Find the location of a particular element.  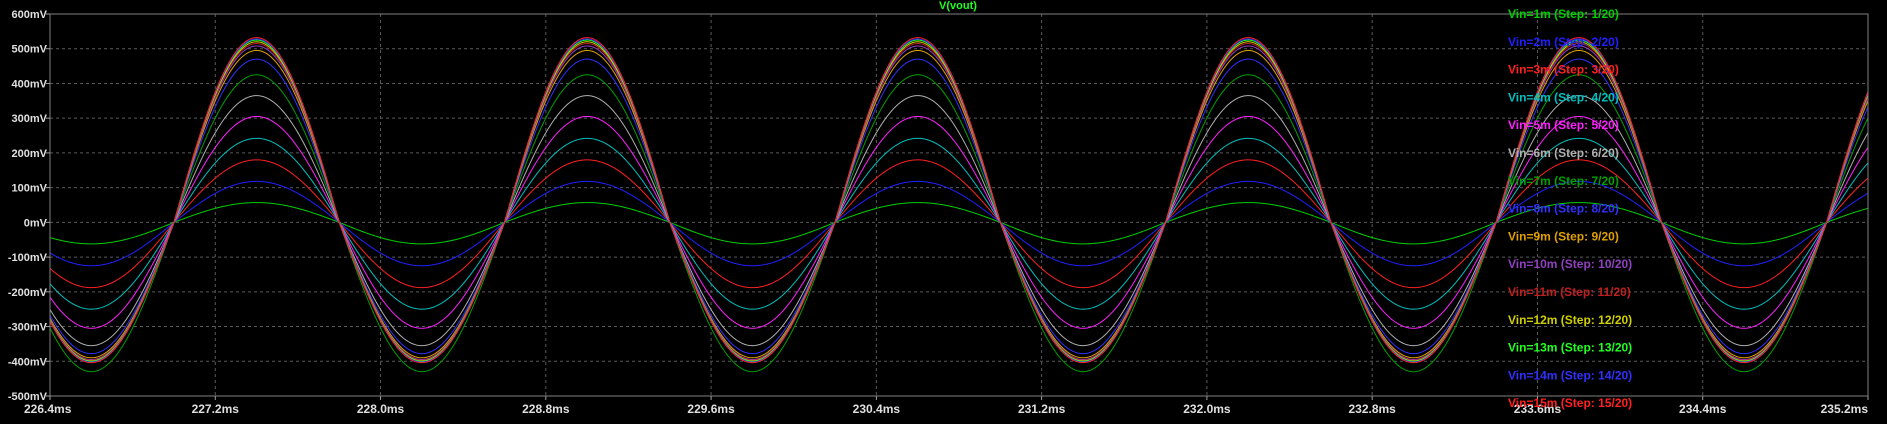

x-tick-label: 228.8ms is located at coordinates (546, 409).